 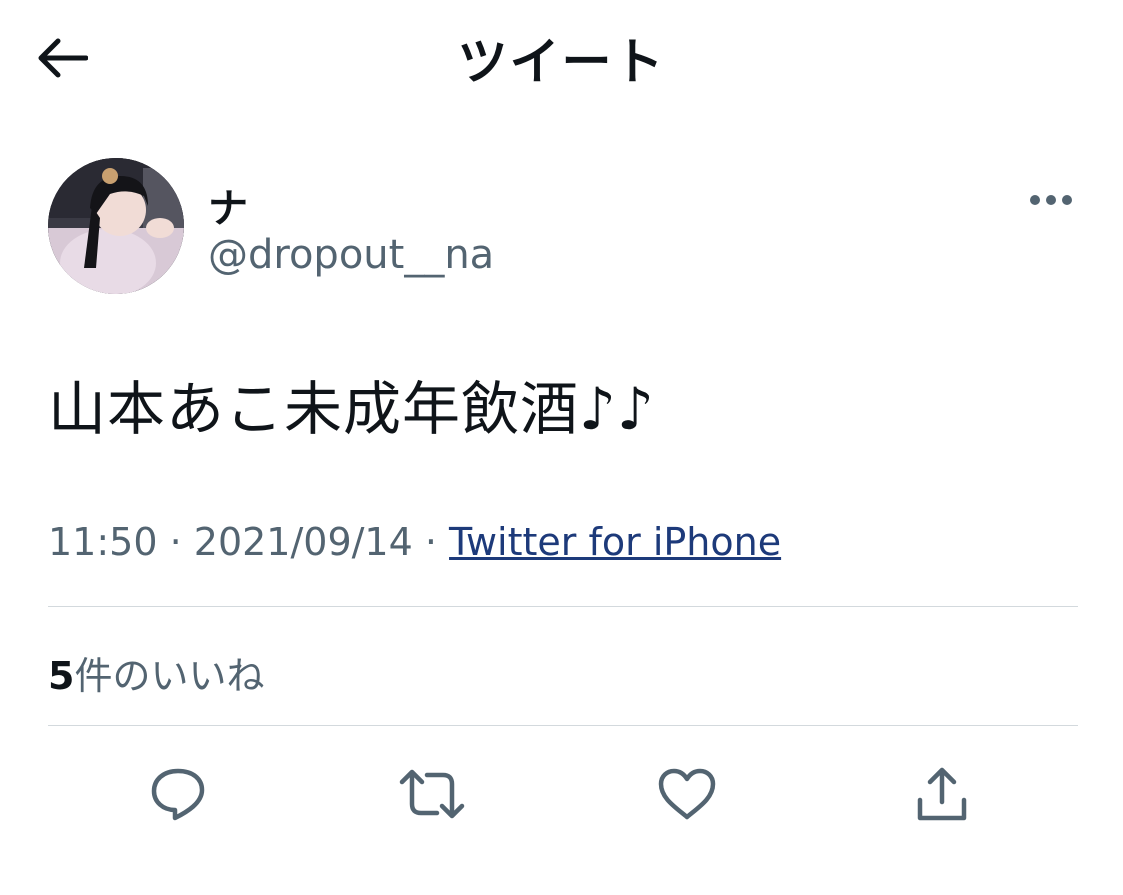 What do you see at coordinates (103, 542) in the screenshot?
I see `tweet-time: 11:50` at bounding box center [103, 542].